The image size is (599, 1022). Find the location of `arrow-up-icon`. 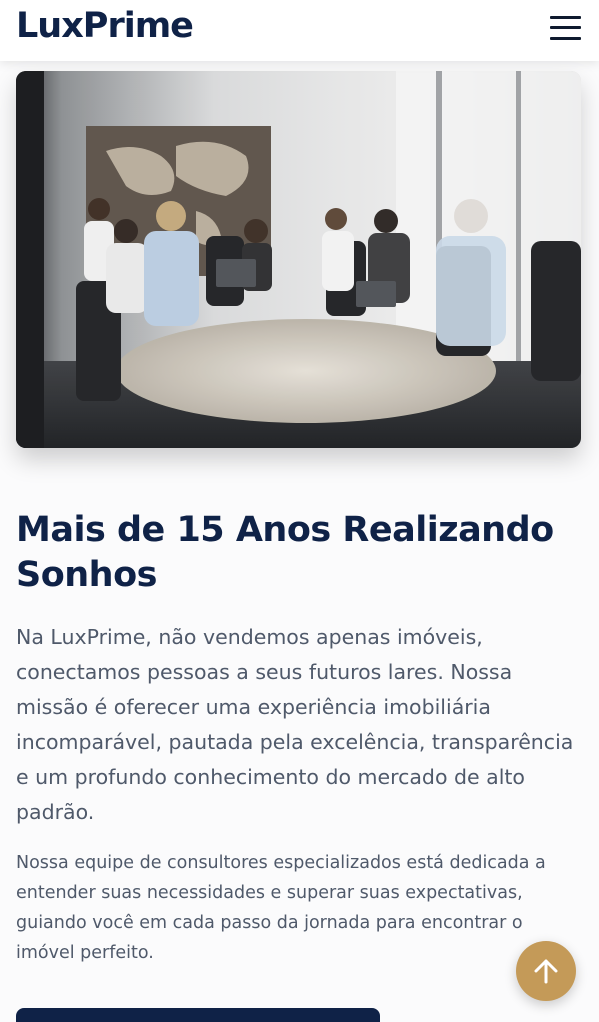

arrow-up-icon is located at coordinates (546, 971).